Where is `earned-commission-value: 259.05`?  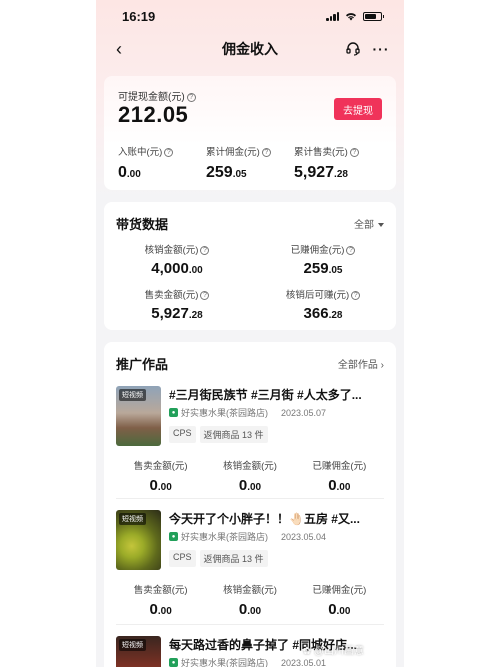
earned-commission-value: 259.05 is located at coordinates (323, 268).